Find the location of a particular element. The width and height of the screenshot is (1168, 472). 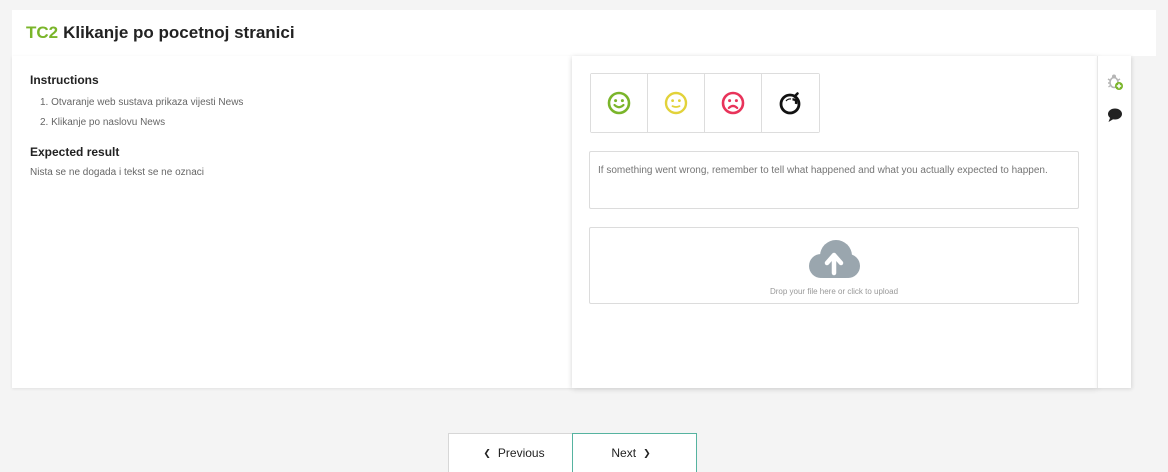

upload-hint-text: Drop your file here or click to upload is located at coordinates (834, 291).